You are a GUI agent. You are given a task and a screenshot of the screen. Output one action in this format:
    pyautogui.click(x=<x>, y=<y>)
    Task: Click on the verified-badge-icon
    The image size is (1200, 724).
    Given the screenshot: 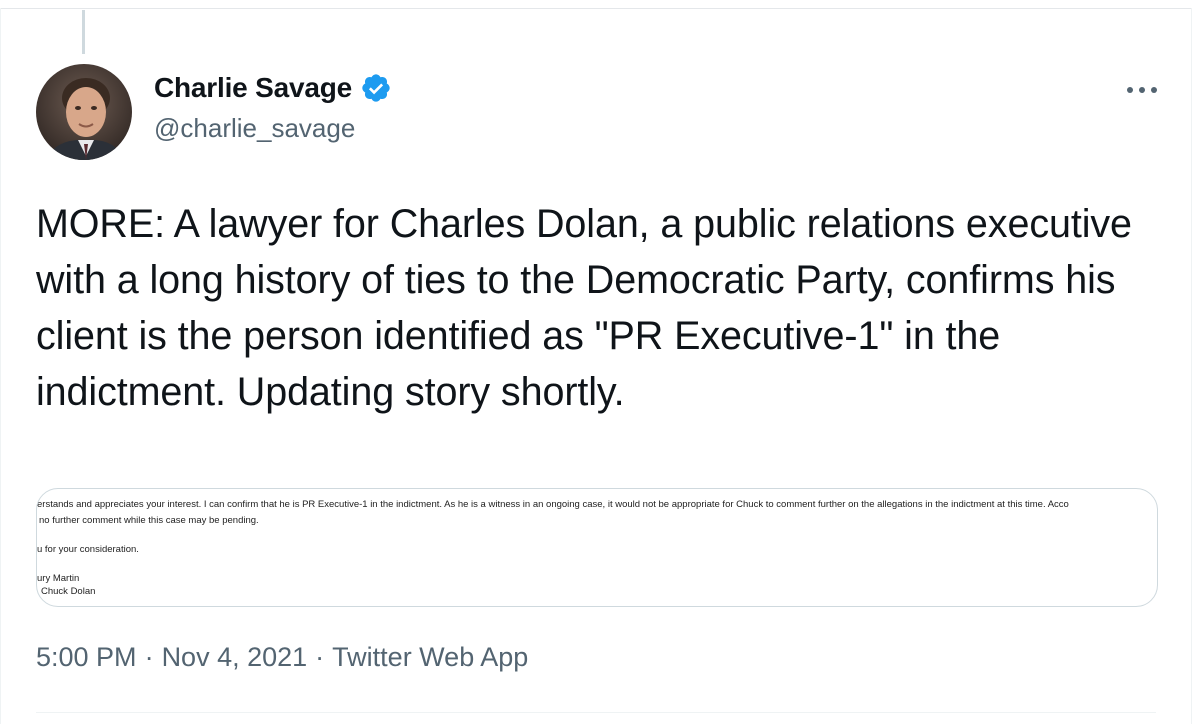 What is the action you would take?
    pyautogui.click(x=376, y=88)
    